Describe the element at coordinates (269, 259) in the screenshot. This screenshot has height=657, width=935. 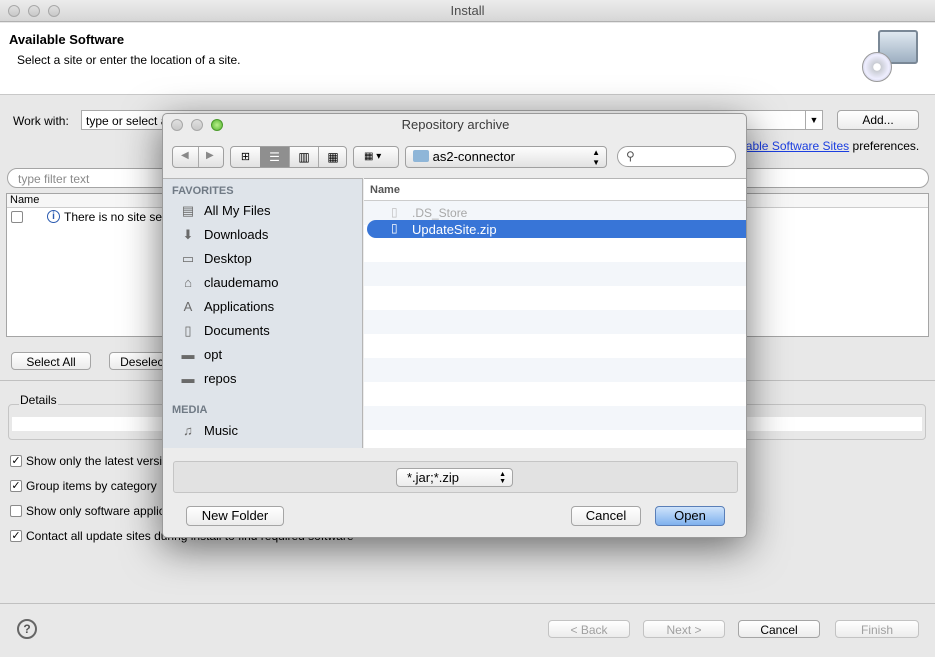
I see `sidebar-item-desktop: ▭ Desktop` at that location.